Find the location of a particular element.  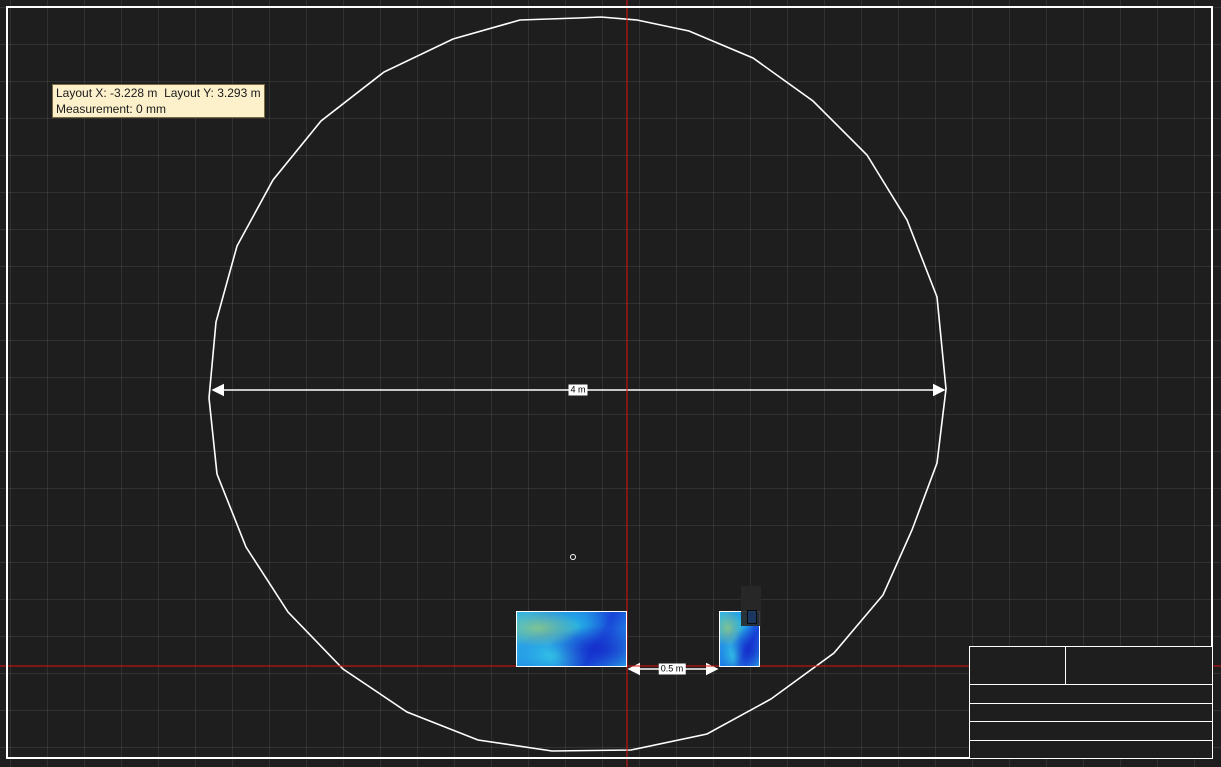

readout-row-position: Layout X: -3.228 m Layout Y: 3.293 m is located at coordinates (158, 93).